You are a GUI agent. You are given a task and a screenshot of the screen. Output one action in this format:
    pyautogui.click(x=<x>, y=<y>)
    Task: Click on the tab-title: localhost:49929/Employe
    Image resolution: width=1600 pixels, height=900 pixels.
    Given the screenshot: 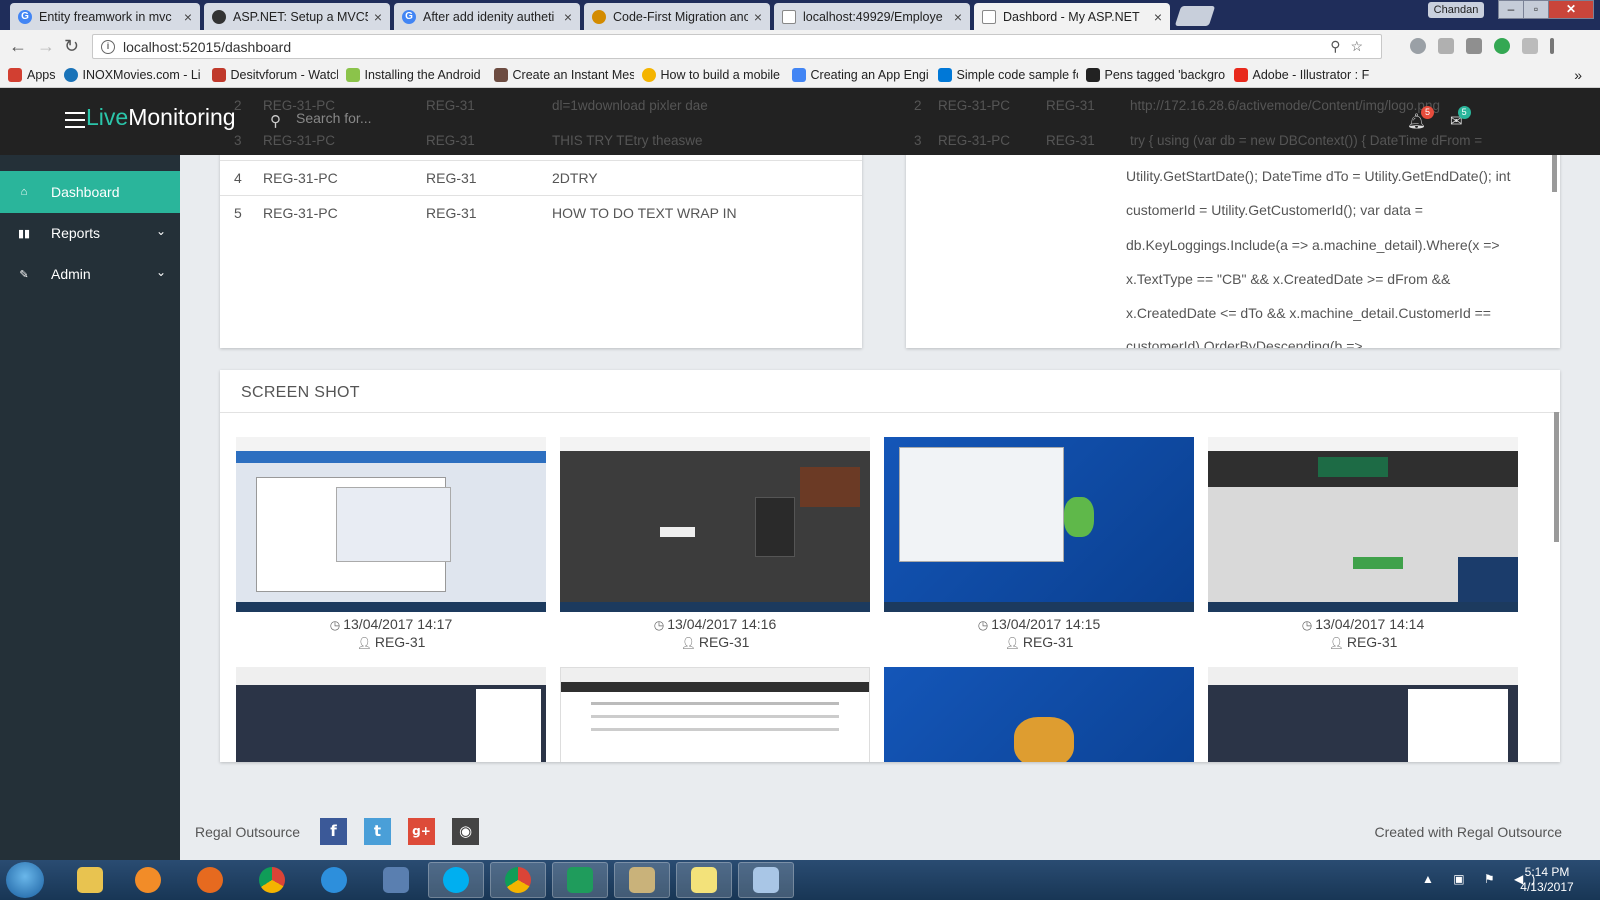 What is the action you would take?
    pyautogui.click(x=873, y=16)
    